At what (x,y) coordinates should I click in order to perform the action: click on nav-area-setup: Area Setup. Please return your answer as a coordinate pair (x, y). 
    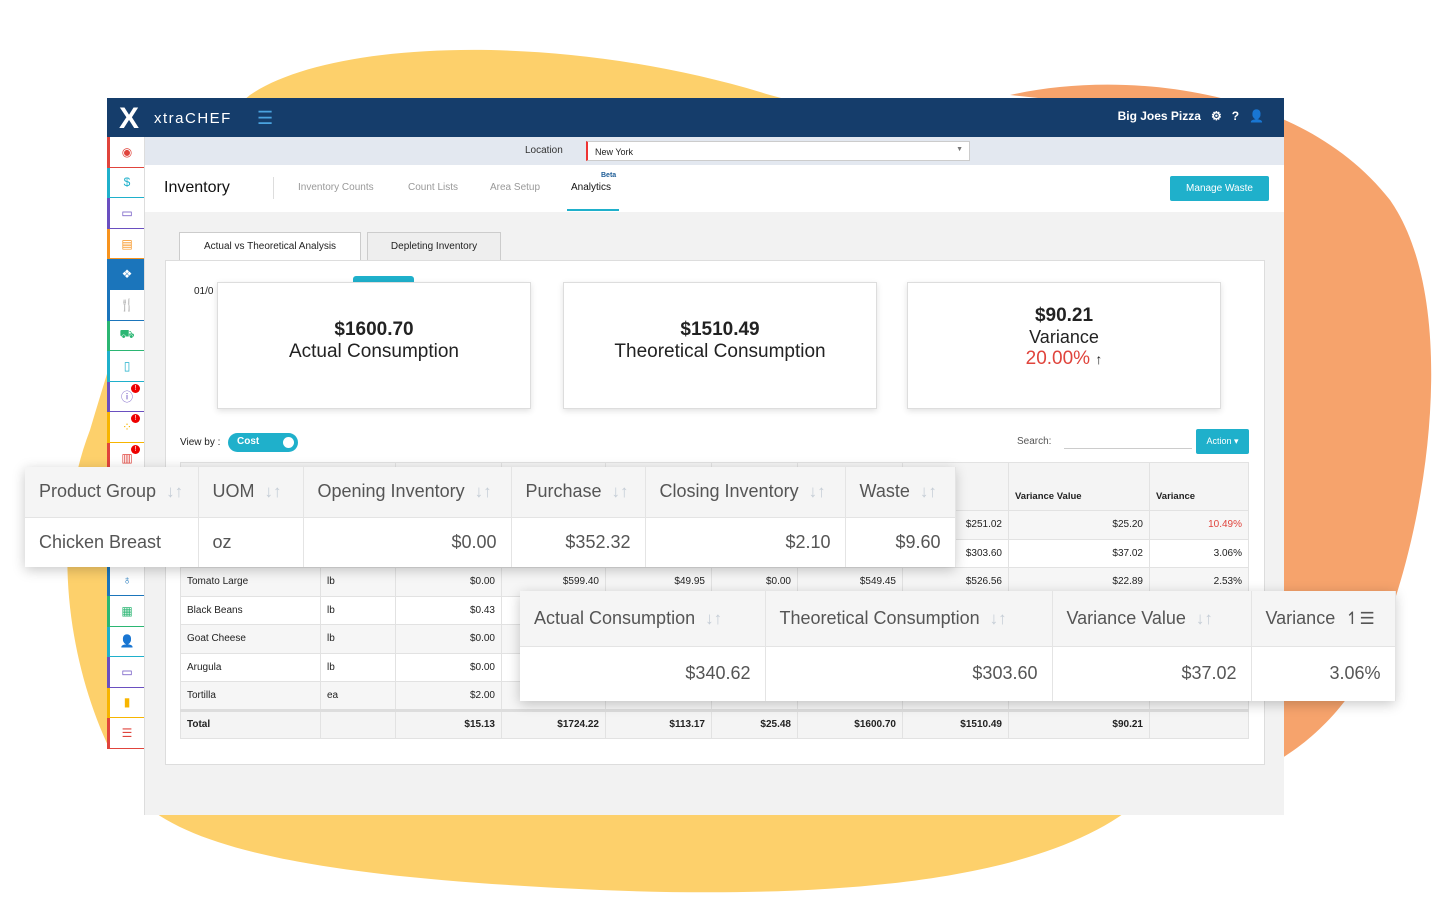
    Looking at the image, I should click on (515, 187).